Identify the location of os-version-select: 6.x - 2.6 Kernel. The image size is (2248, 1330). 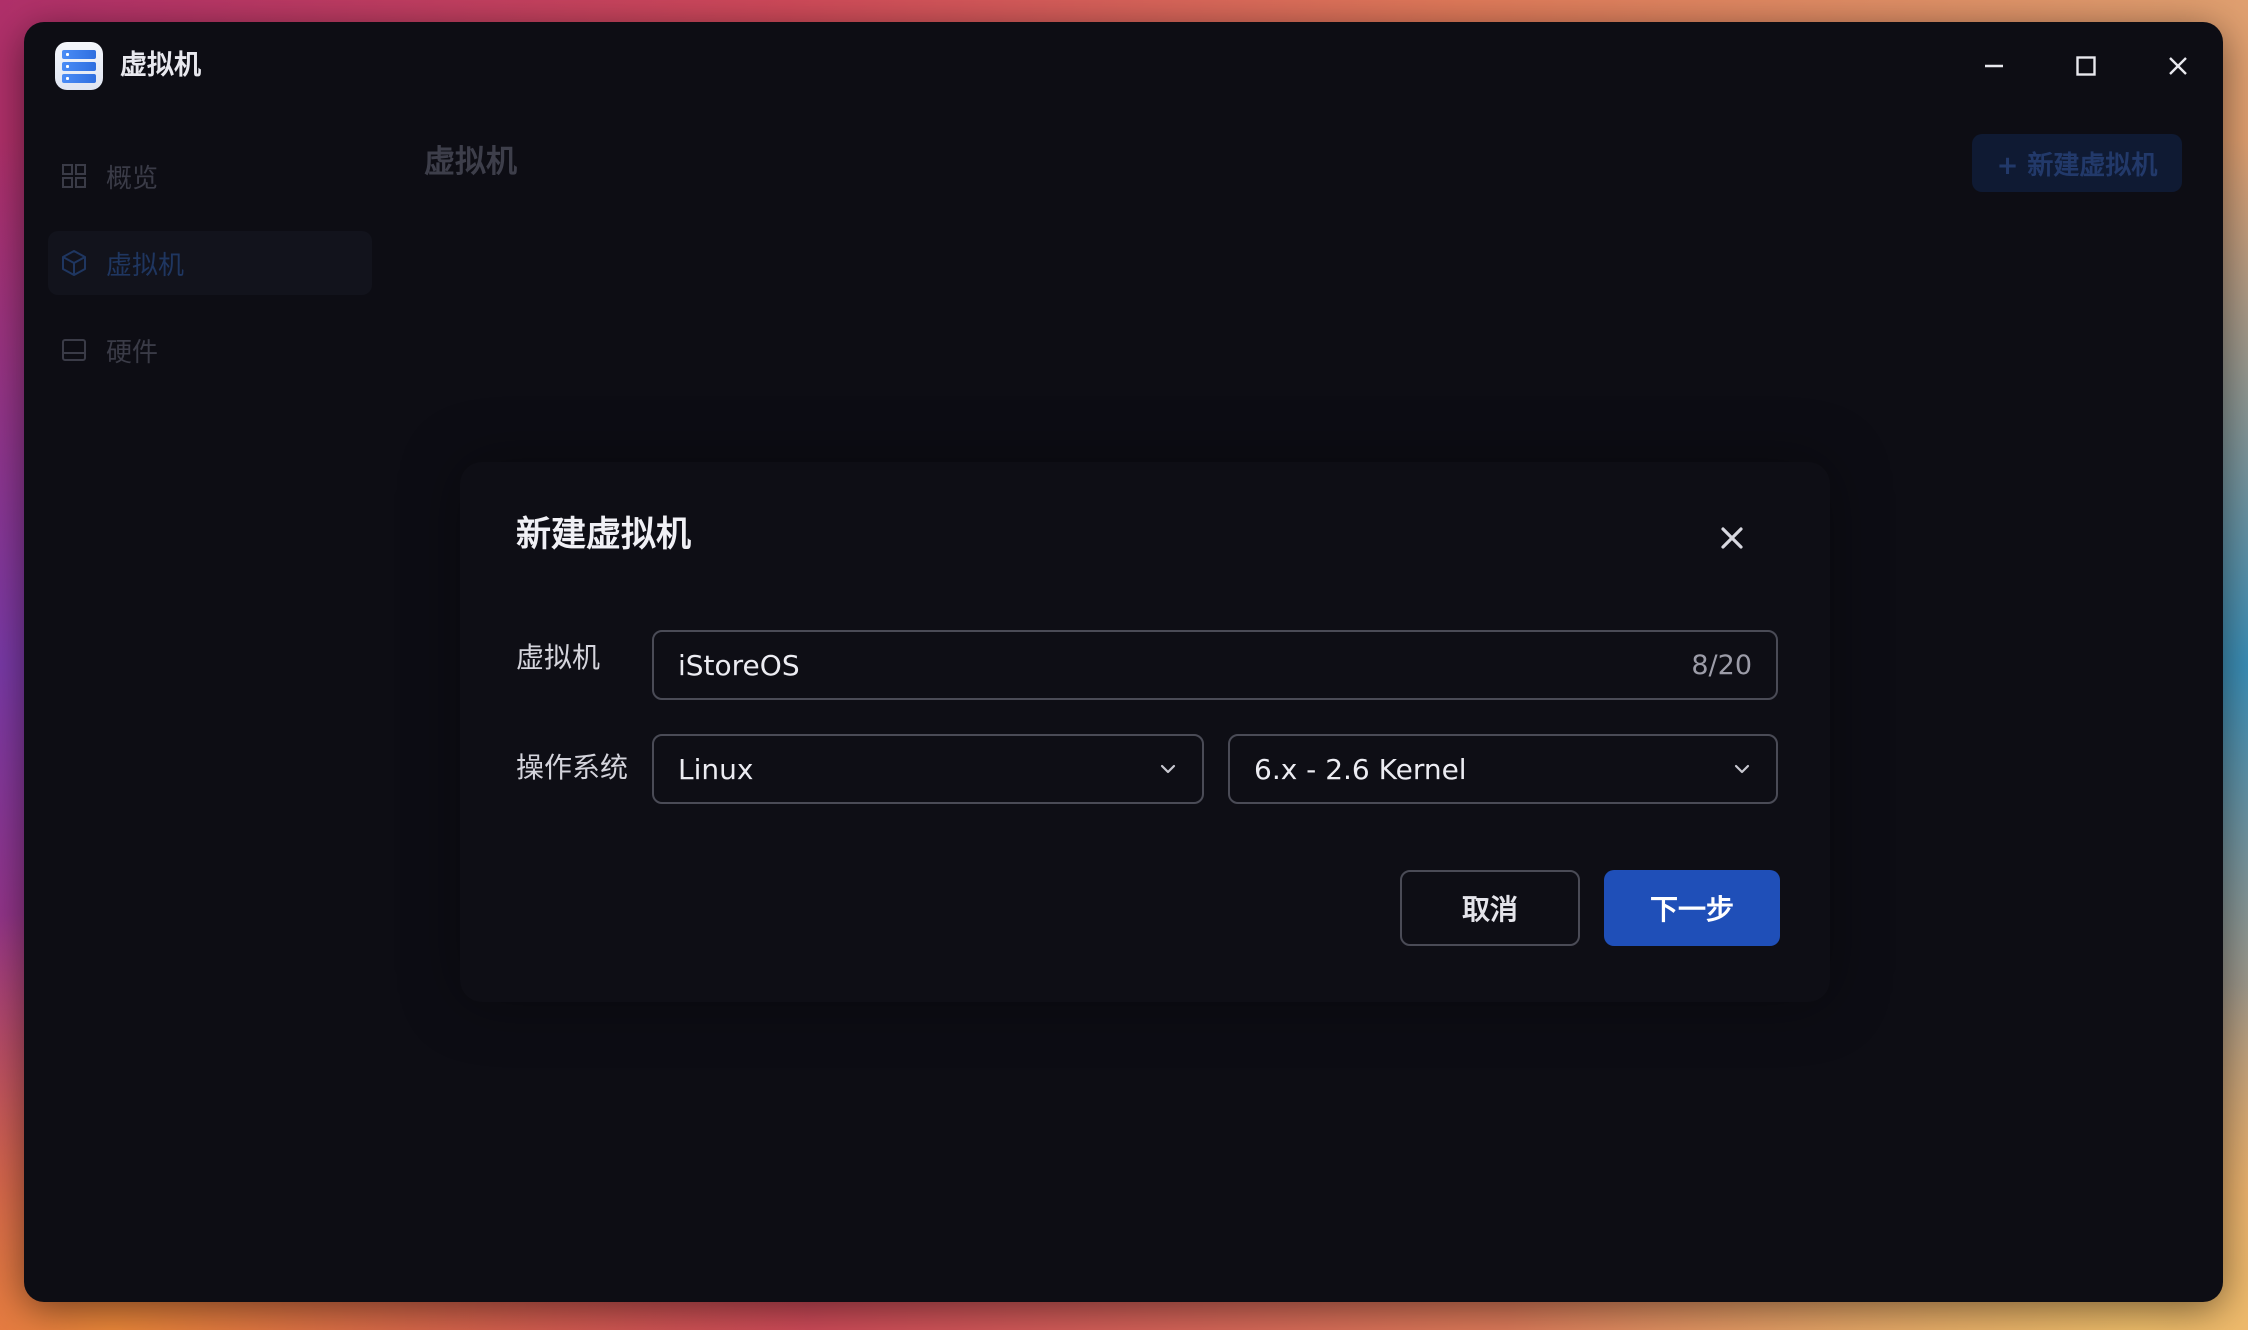
(1503, 769).